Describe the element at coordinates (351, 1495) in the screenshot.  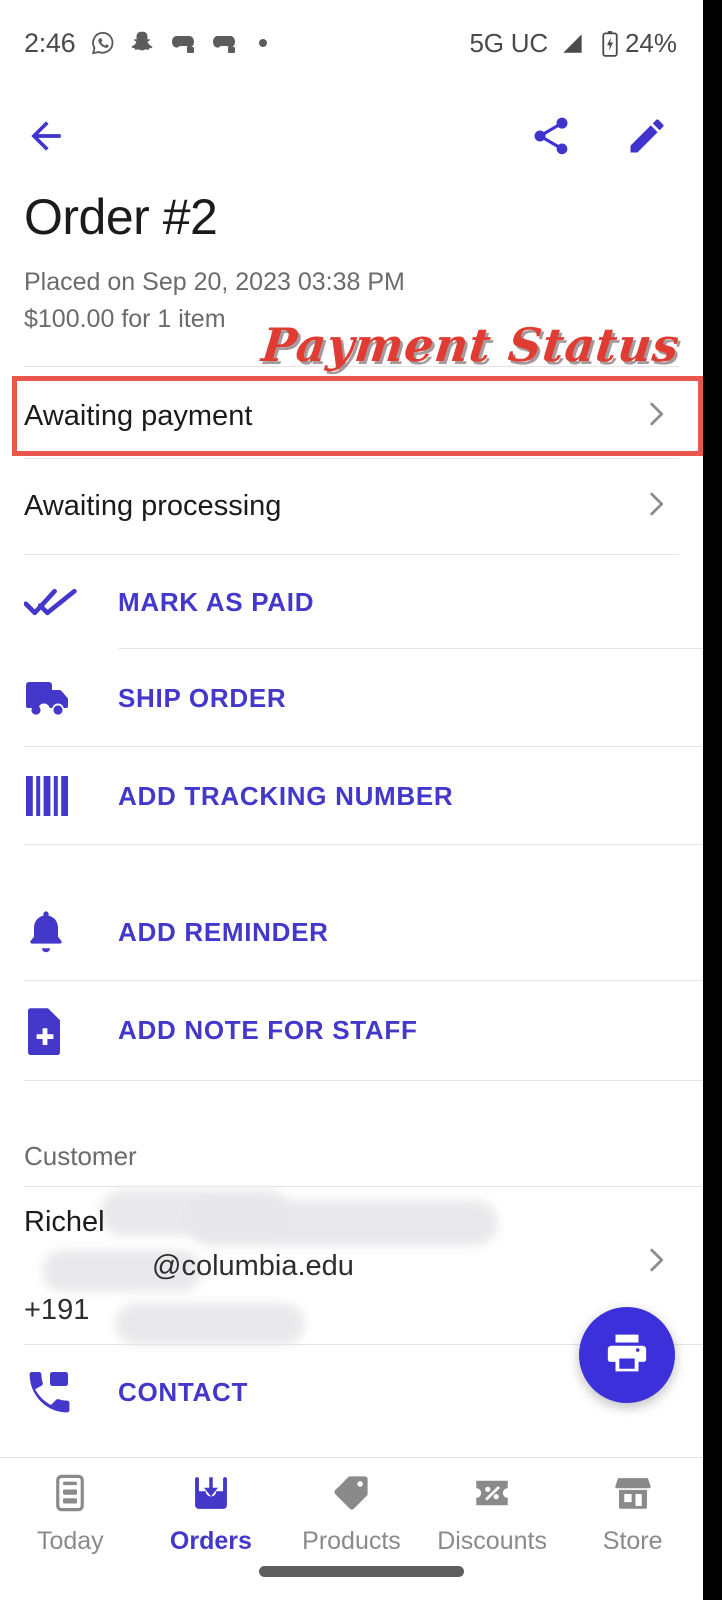
I see `tag-icon` at that location.